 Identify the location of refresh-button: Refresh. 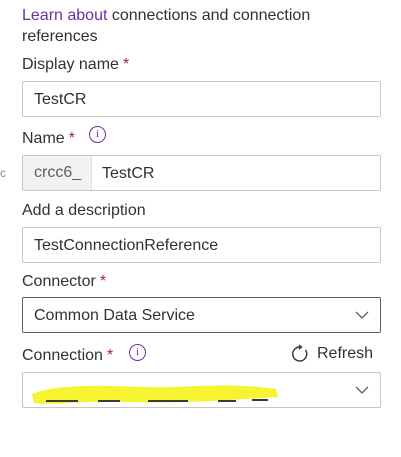
(331, 354).